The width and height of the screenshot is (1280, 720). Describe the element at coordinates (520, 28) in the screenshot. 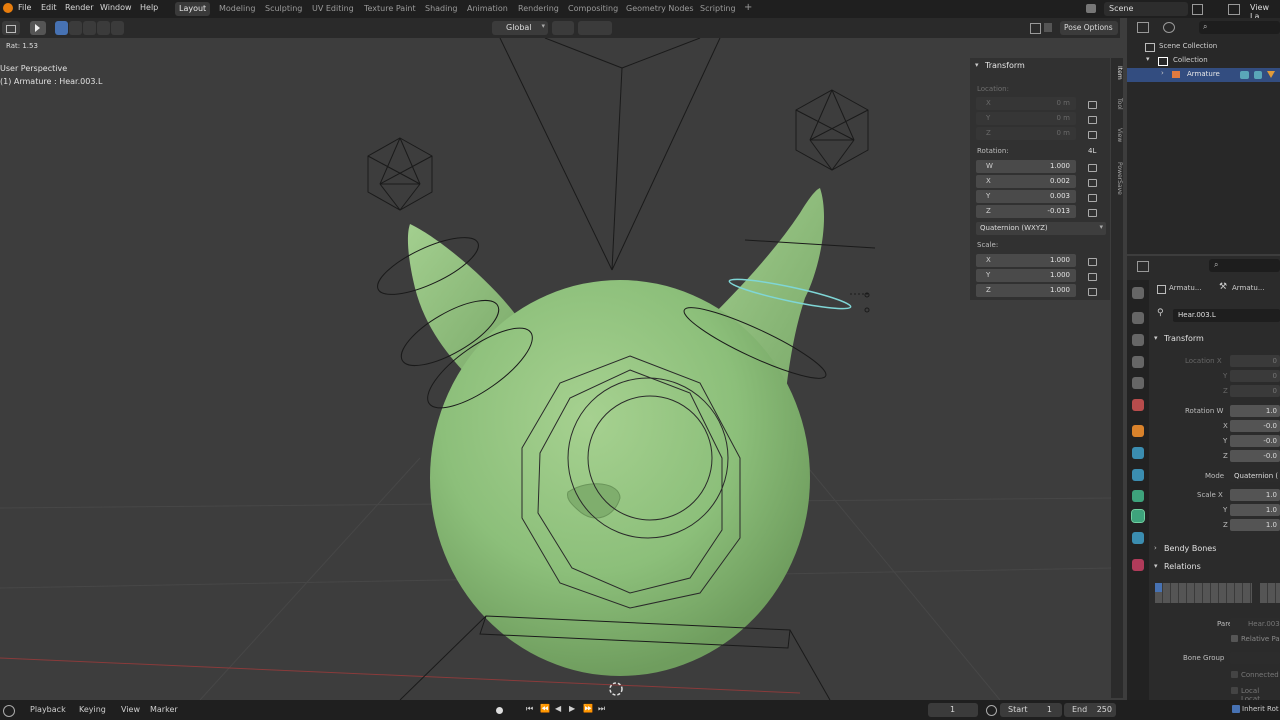

I see `transform-orientation-dropdown: Global ▾` at that location.